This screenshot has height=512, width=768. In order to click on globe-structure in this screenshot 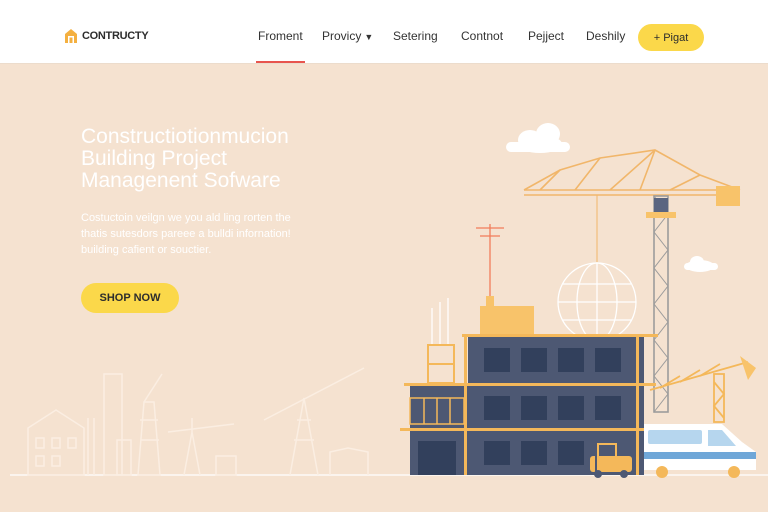, I will do `click(597, 302)`.